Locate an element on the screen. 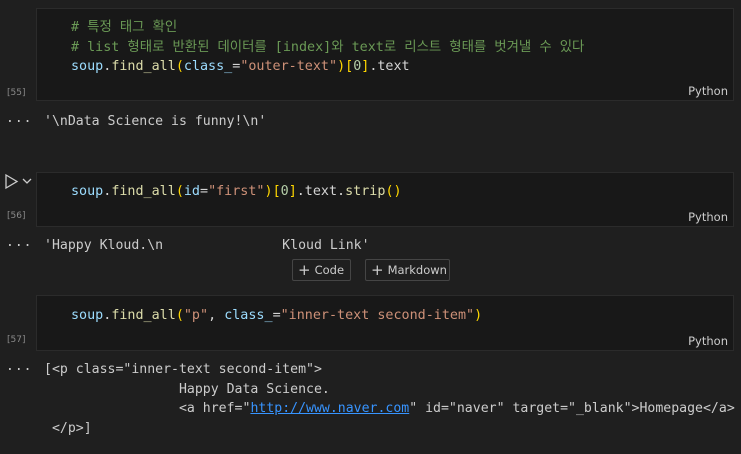  output-line: </p>] is located at coordinates (68, 428).